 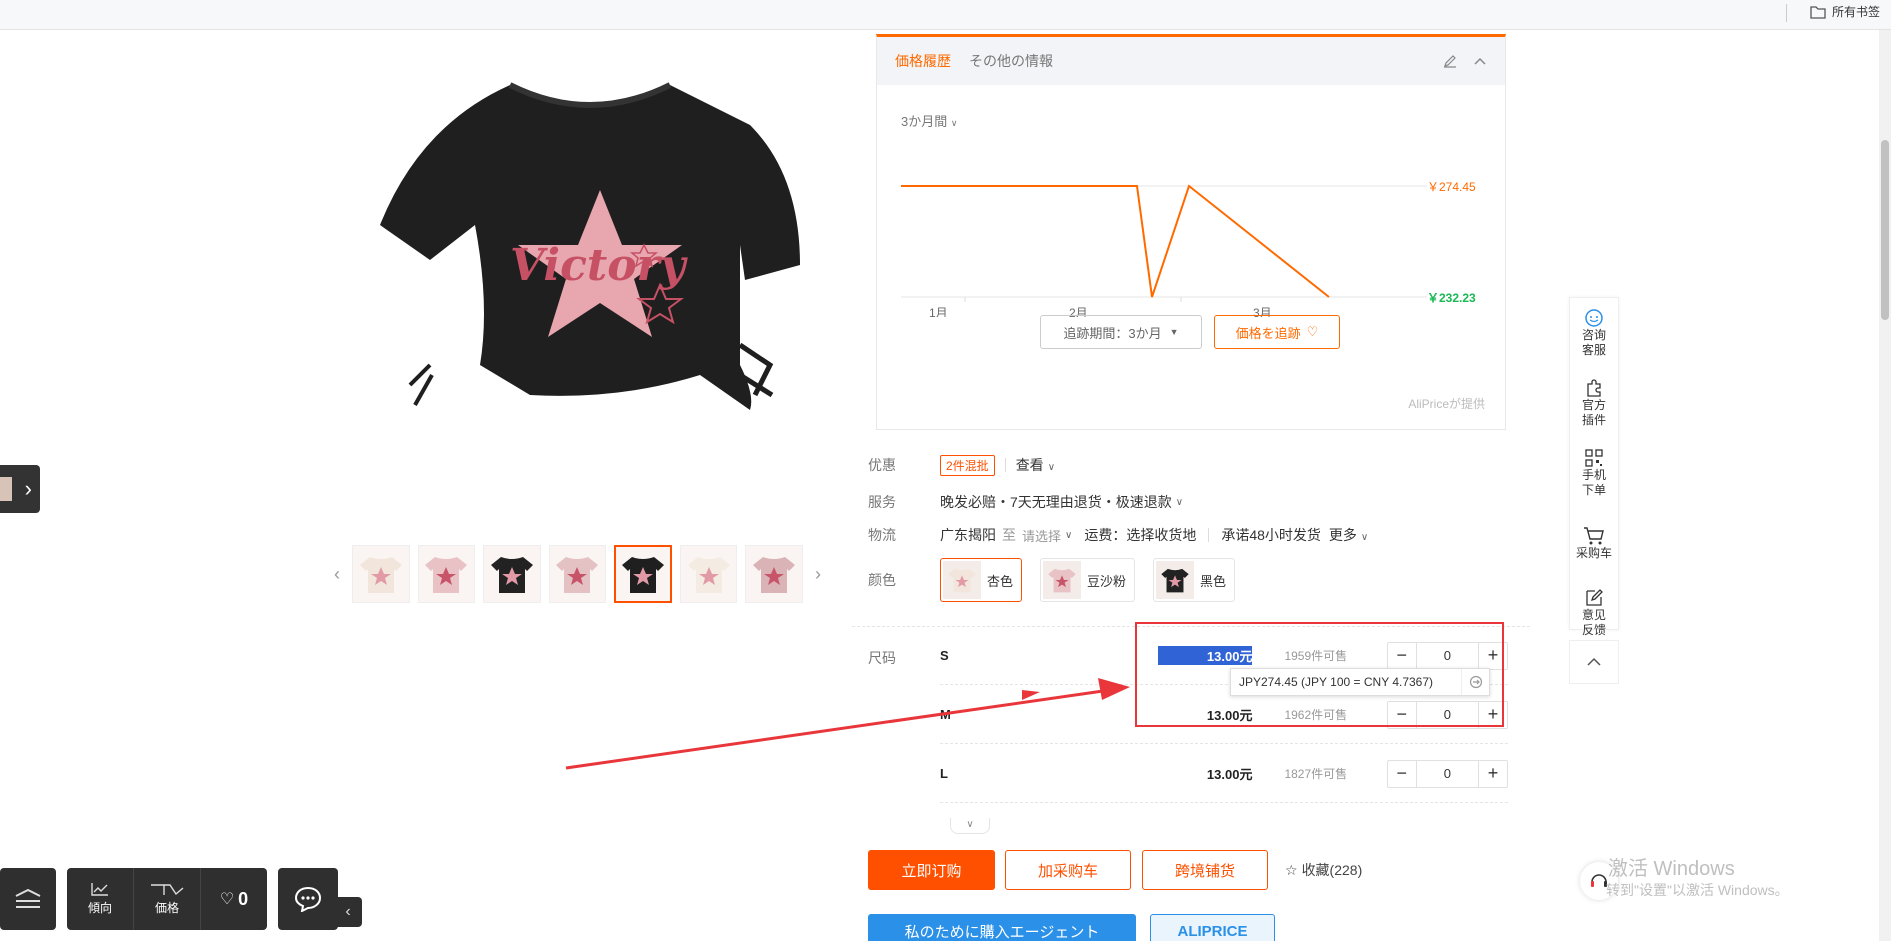 What do you see at coordinates (1593, 482) in the screenshot?
I see `rp-label-mobile: 手机 下单` at bounding box center [1593, 482].